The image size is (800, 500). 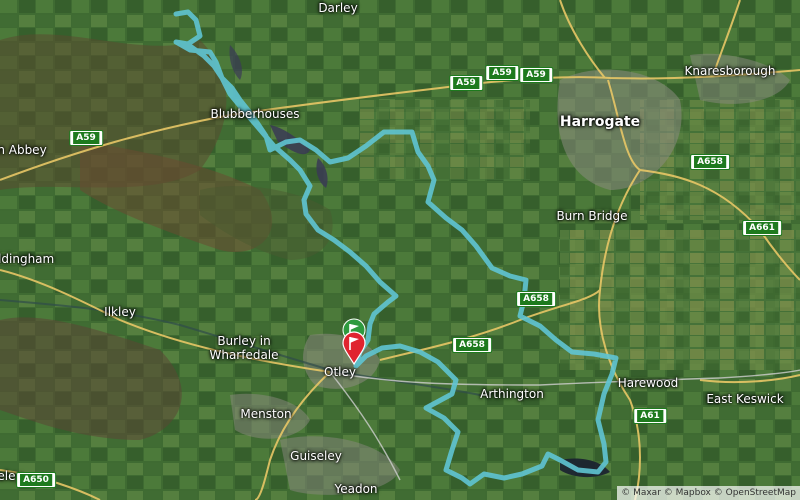 What do you see at coordinates (23, 150) in the screenshot?
I see `place-label-abbey: n Abbey` at bounding box center [23, 150].